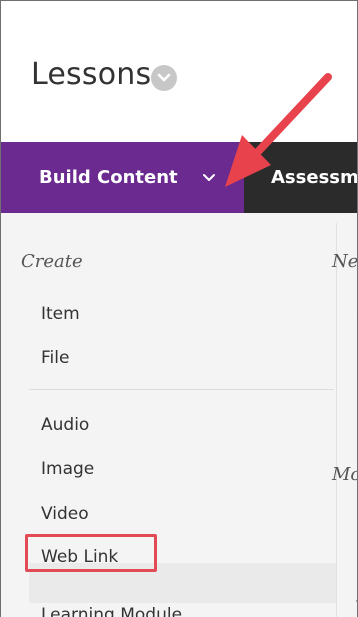 This screenshot has height=617, width=358. I want to click on menu-item-learning-module: Learning Module, so click(111, 611).